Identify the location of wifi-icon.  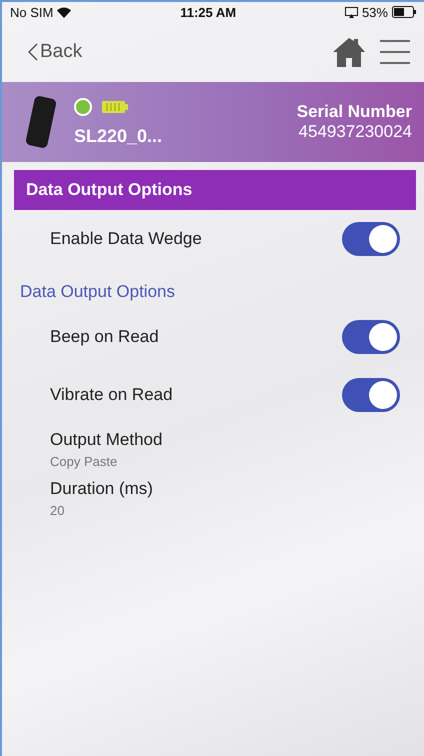
(64, 12).